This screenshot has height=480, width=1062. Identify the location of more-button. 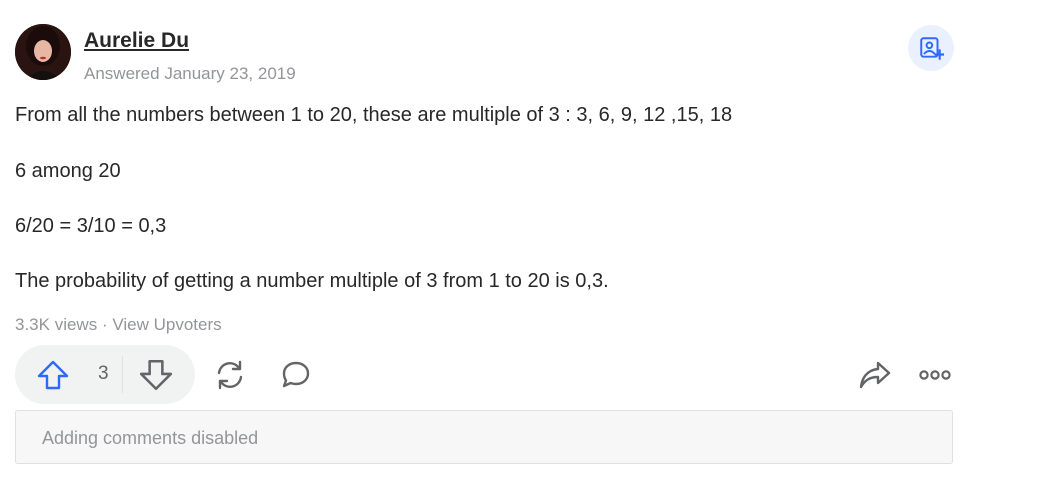
(935, 375).